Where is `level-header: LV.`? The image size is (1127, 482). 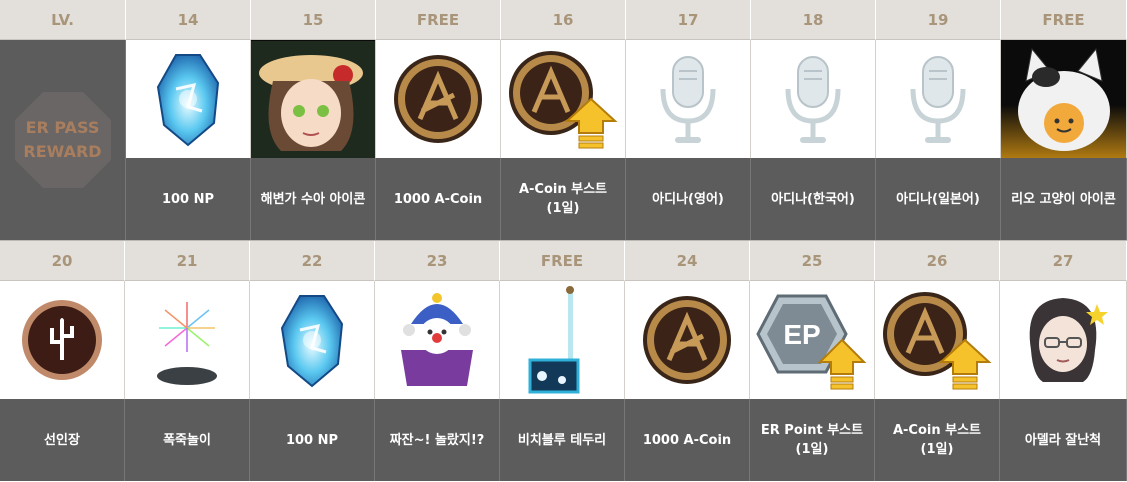
level-header: LV. is located at coordinates (63, 20).